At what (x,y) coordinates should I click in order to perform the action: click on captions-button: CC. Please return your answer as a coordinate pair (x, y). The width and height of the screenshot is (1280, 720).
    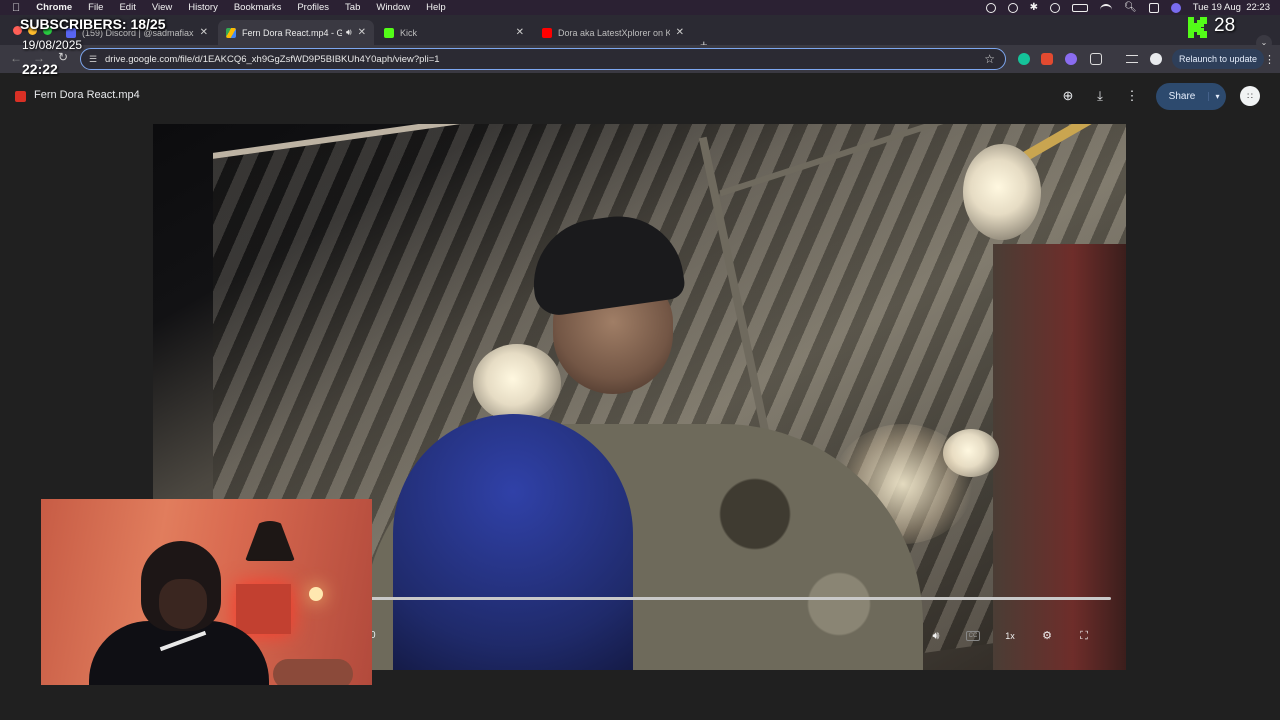
    Looking at the image, I should click on (973, 636).